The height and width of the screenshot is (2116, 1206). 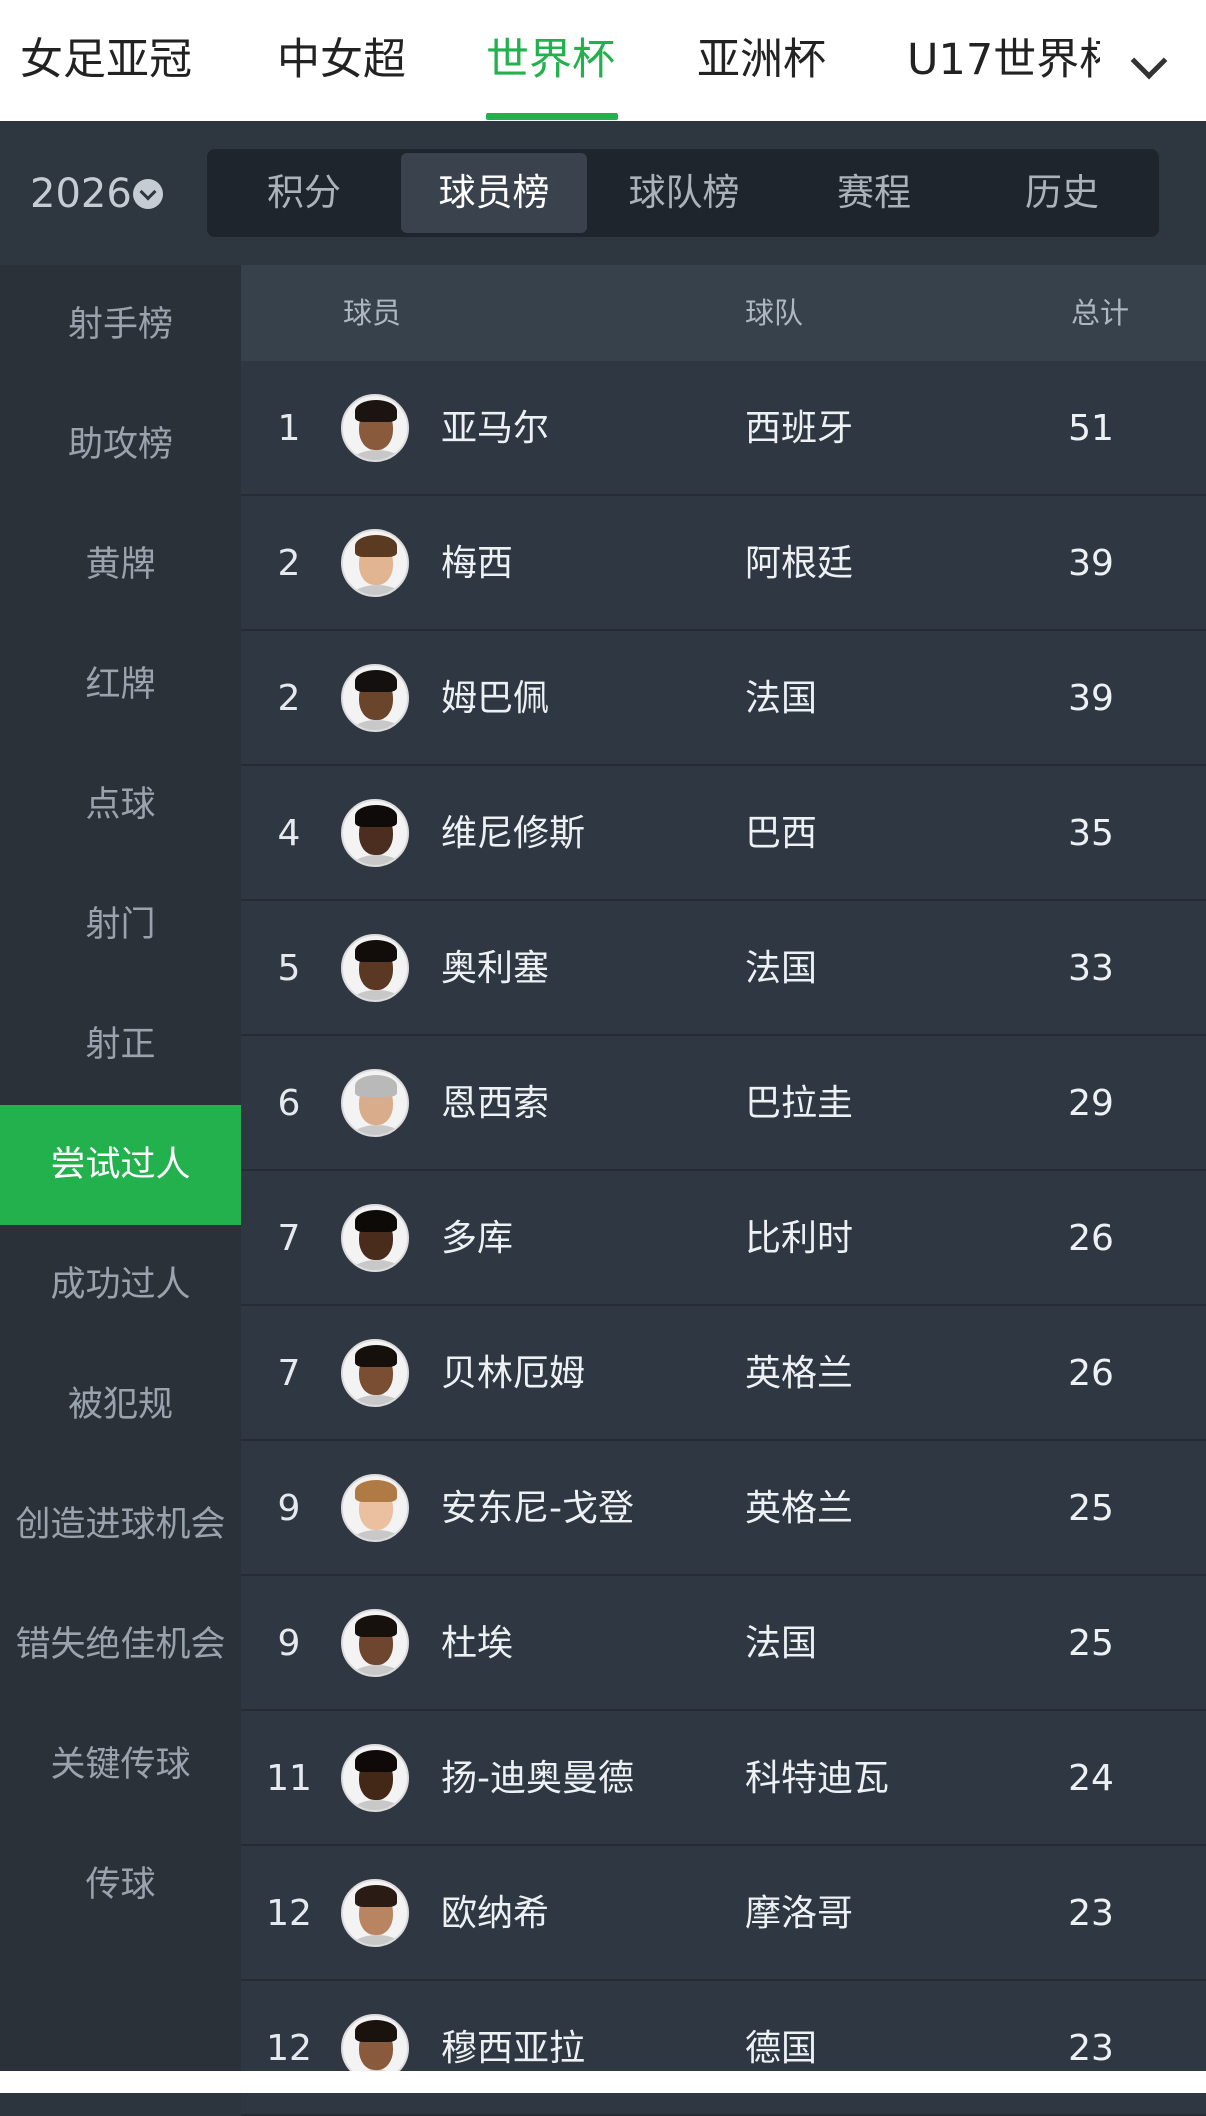 What do you see at coordinates (289, 428) in the screenshot?
I see `rank: 1` at bounding box center [289, 428].